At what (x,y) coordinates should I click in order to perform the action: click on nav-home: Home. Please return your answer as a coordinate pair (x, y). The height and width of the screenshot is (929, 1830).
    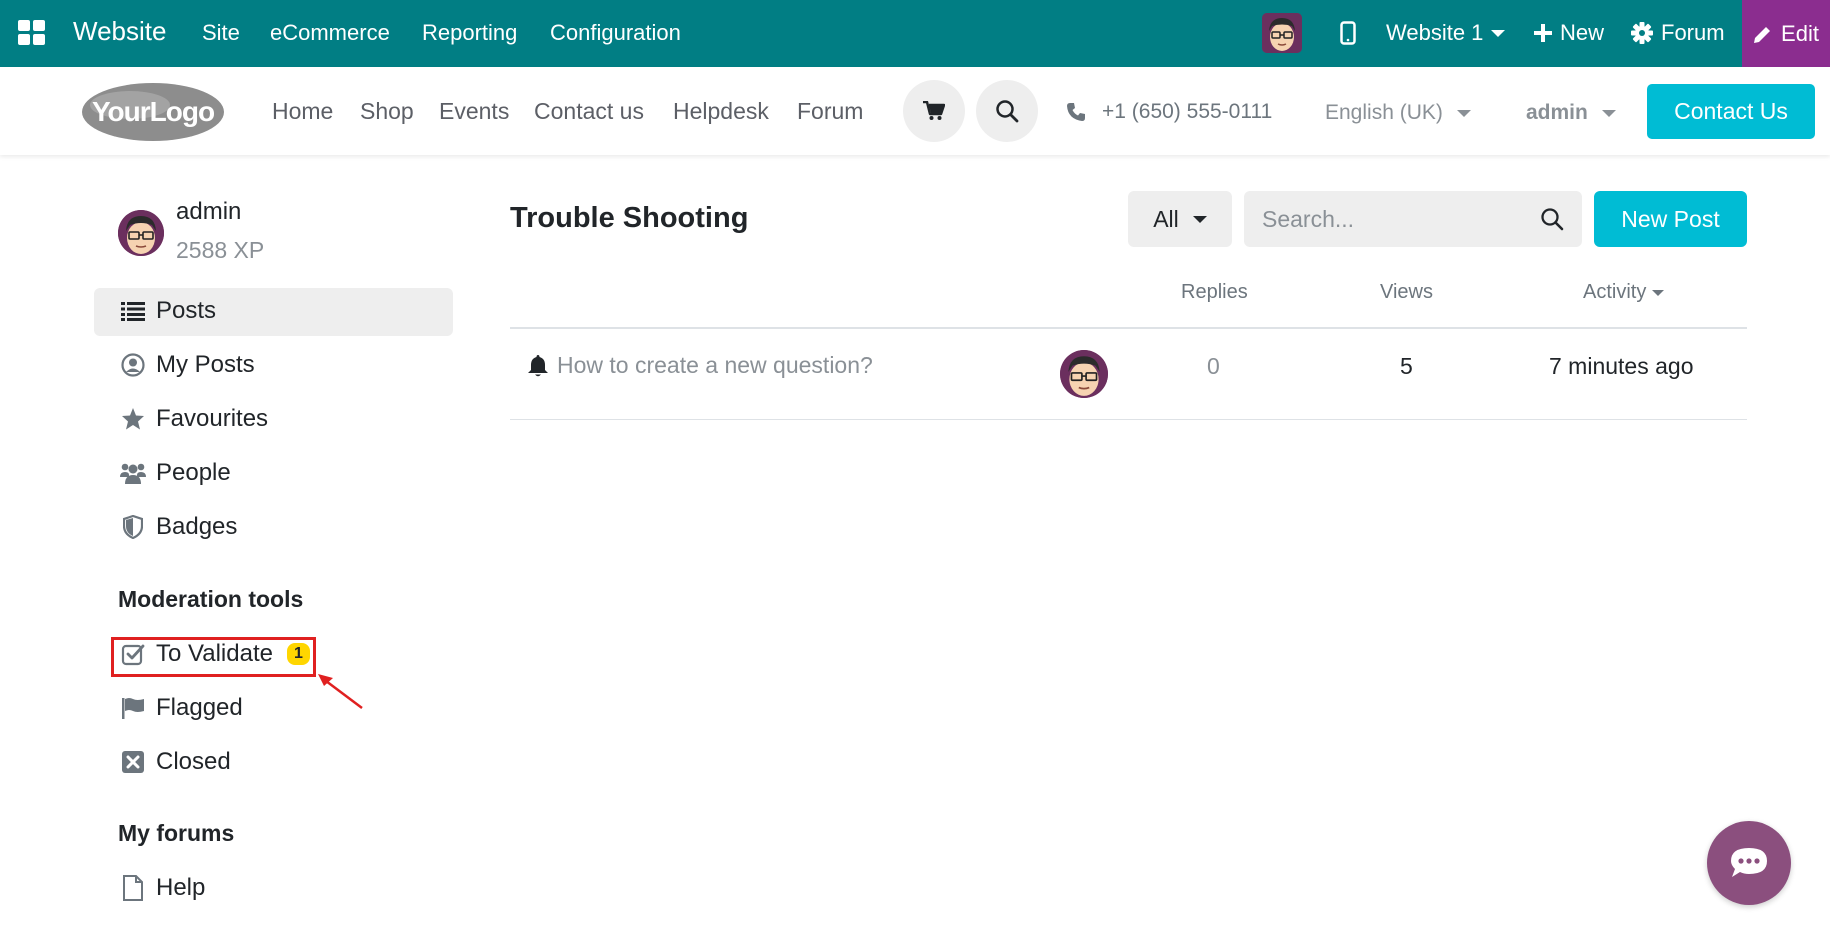
    Looking at the image, I should click on (302, 111).